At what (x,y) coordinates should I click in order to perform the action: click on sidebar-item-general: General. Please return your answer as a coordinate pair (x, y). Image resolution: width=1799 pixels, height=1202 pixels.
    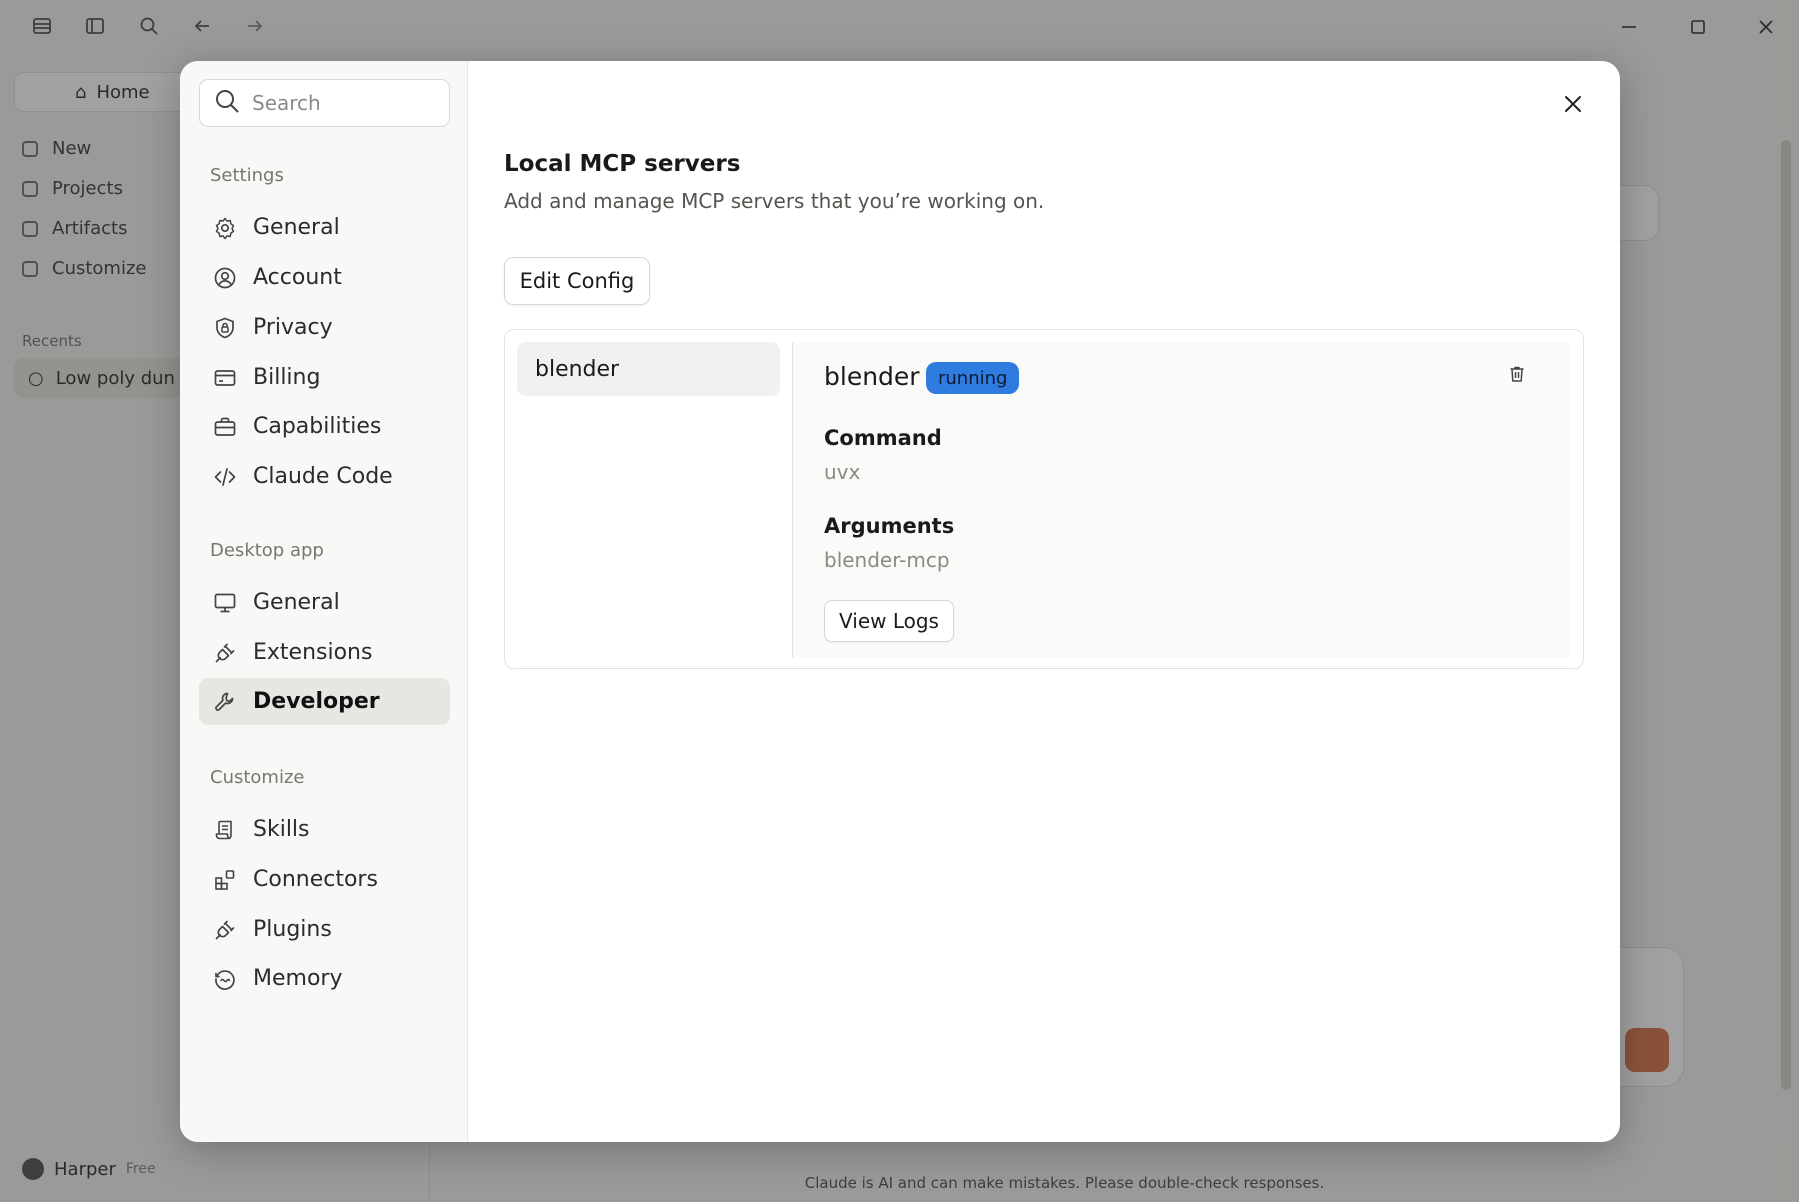
    Looking at the image, I should click on (324, 227).